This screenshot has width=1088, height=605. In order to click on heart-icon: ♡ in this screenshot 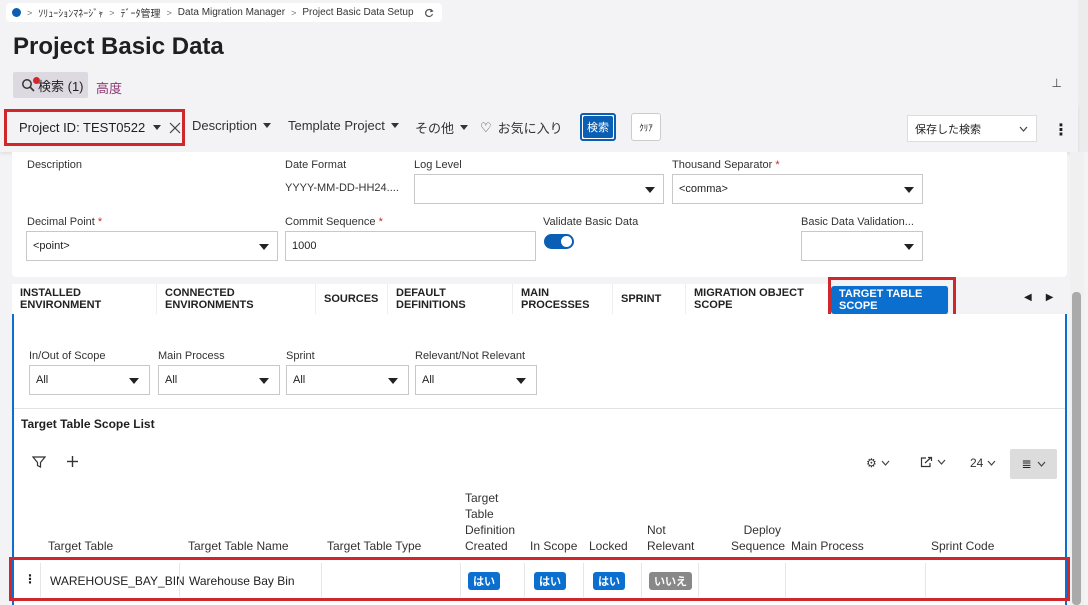, I will do `click(486, 127)`.